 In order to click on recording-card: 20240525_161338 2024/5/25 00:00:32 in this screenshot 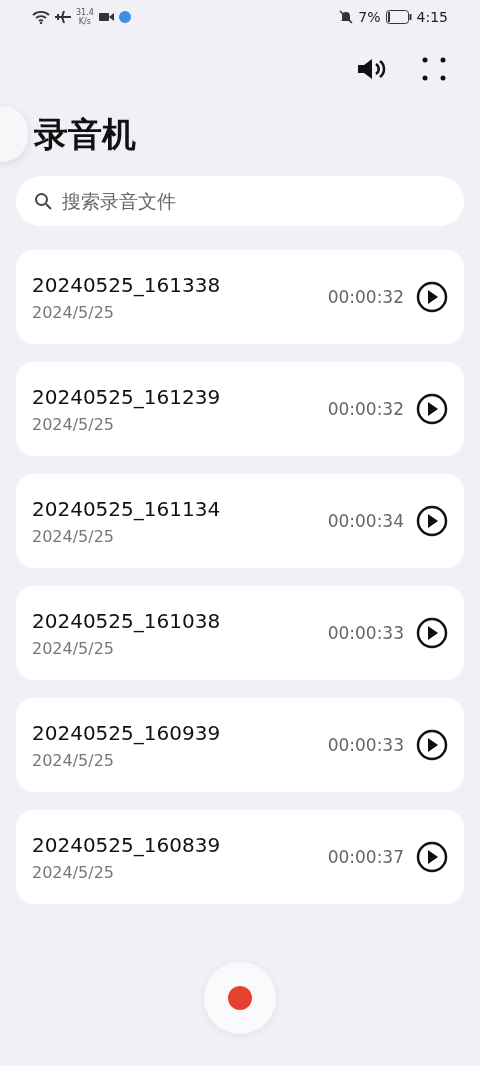, I will do `click(240, 297)`.